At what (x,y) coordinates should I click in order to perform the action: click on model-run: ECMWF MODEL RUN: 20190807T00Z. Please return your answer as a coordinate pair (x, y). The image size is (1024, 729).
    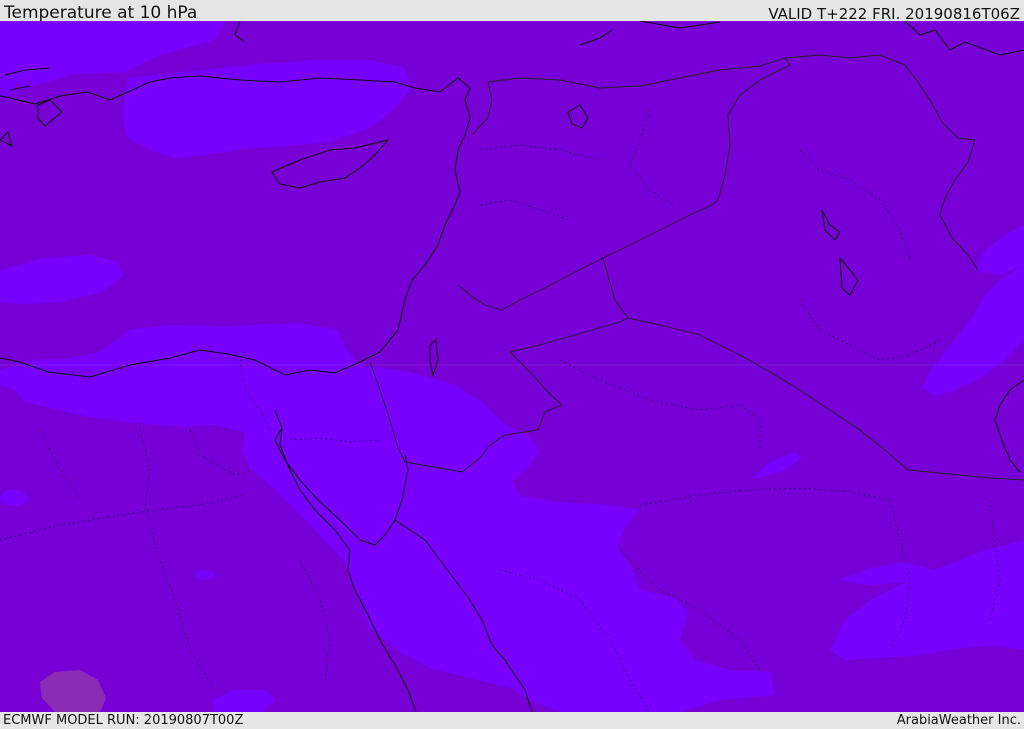
    Looking at the image, I should click on (123, 720).